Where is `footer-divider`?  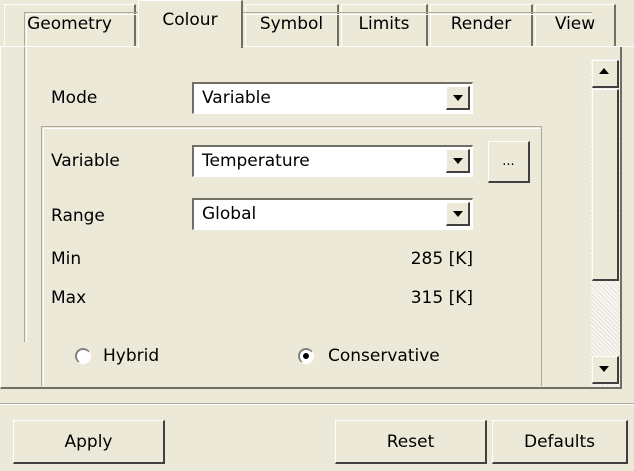 footer-divider is located at coordinates (317, 404).